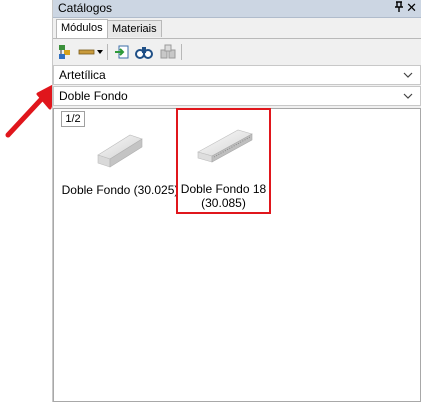  I want to click on tab-modulos: Módulos, so click(82, 28).